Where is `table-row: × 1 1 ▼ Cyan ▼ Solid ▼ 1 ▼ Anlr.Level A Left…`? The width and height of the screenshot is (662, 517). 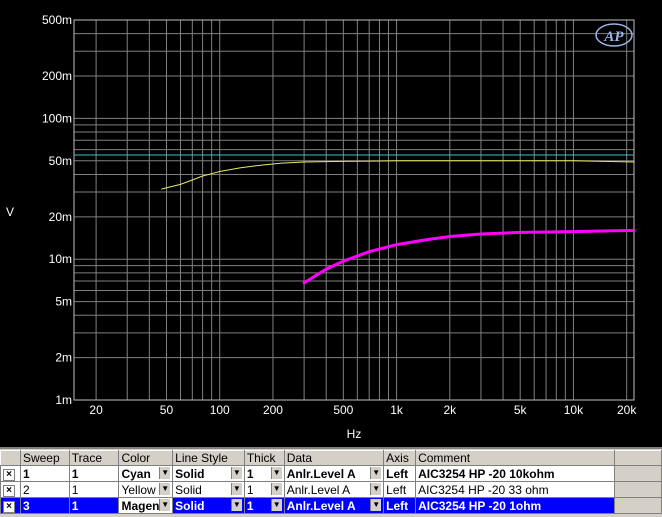 table-row: × 1 1 ▼ Cyan ▼ Solid ▼ 1 ▼ Anlr.Level A Left… is located at coordinates (331, 473).